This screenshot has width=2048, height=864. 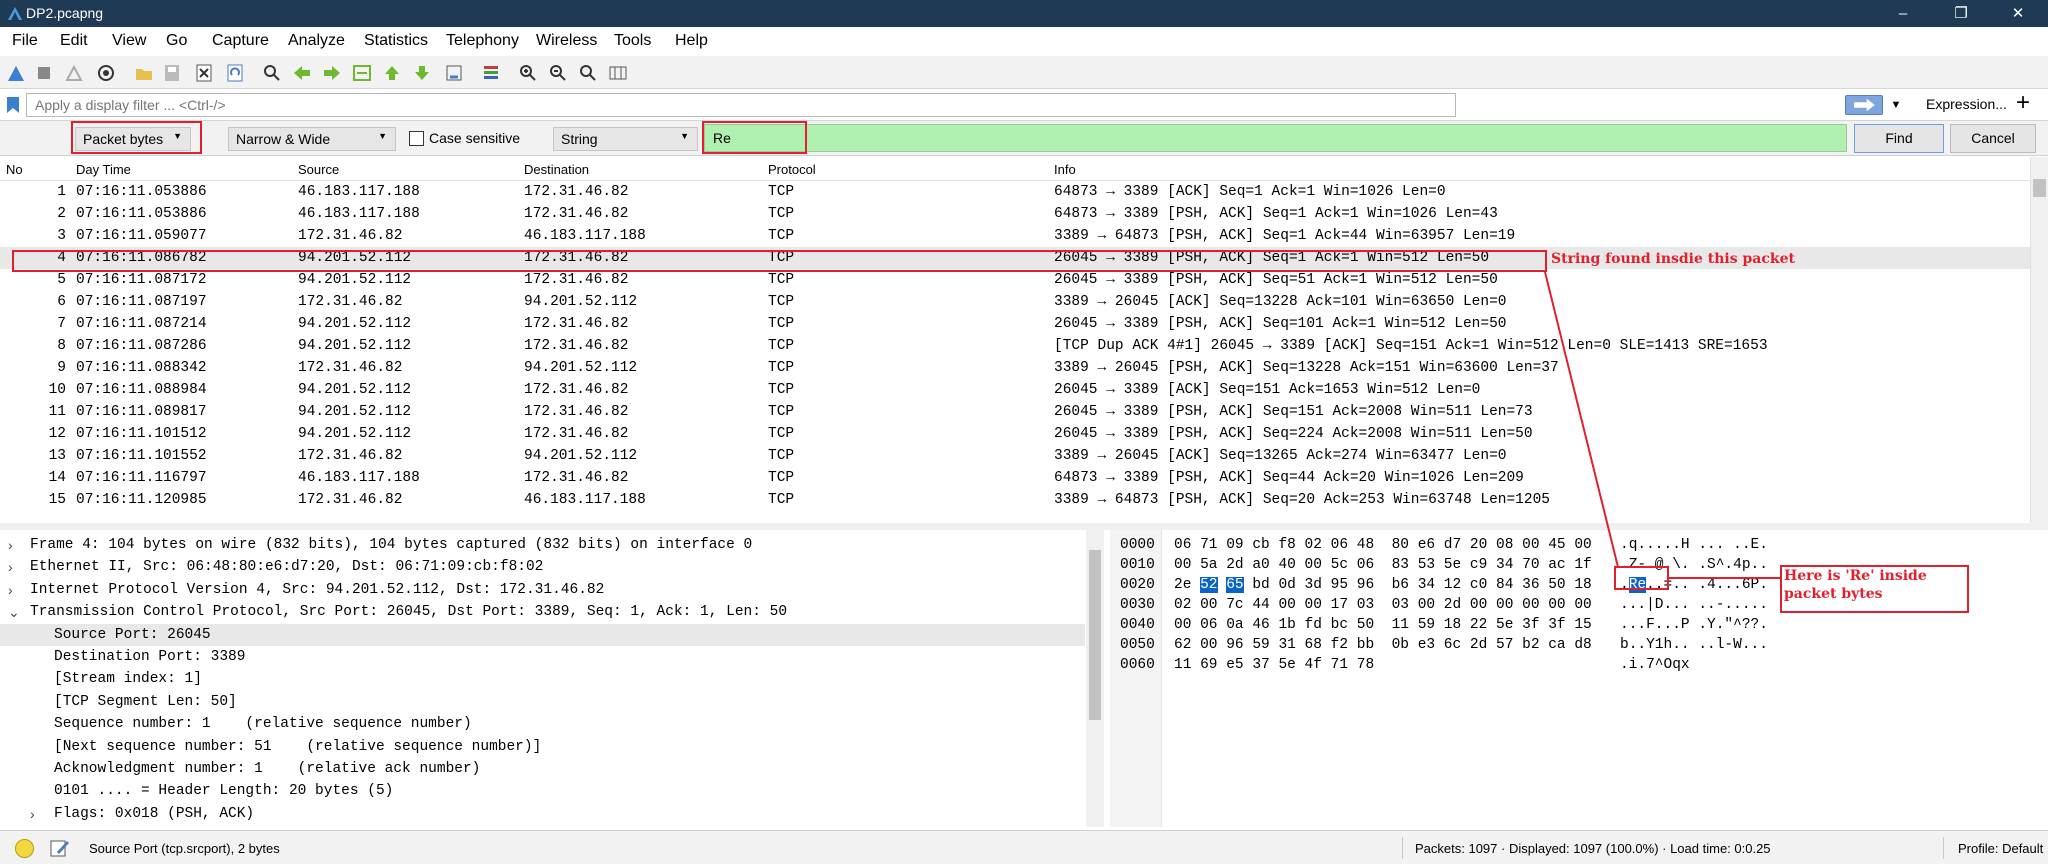 I want to click on hex-byte: c0, so click(x=1478, y=585).